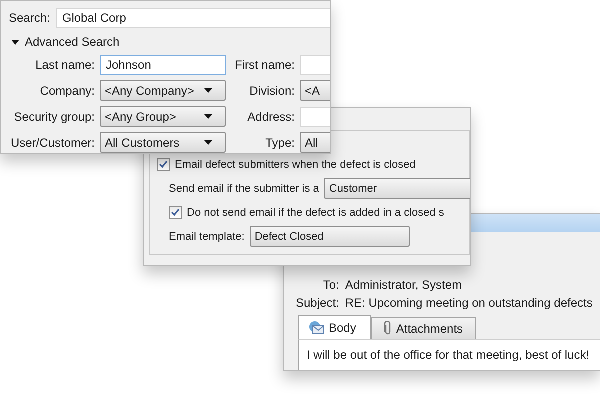  What do you see at coordinates (163, 65) in the screenshot?
I see `text-field: Johnson` at bounding box center [163, 65].